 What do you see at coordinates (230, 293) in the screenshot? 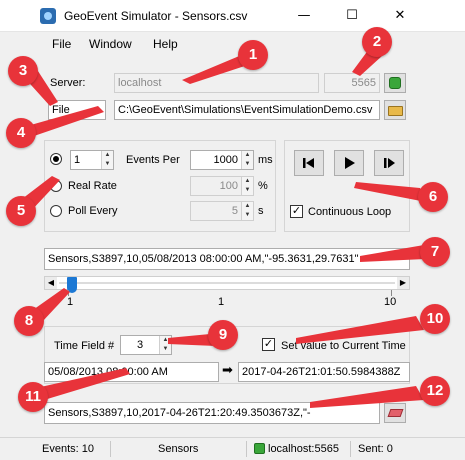
I see `slider-ticks` at bounding box center [230, 293].